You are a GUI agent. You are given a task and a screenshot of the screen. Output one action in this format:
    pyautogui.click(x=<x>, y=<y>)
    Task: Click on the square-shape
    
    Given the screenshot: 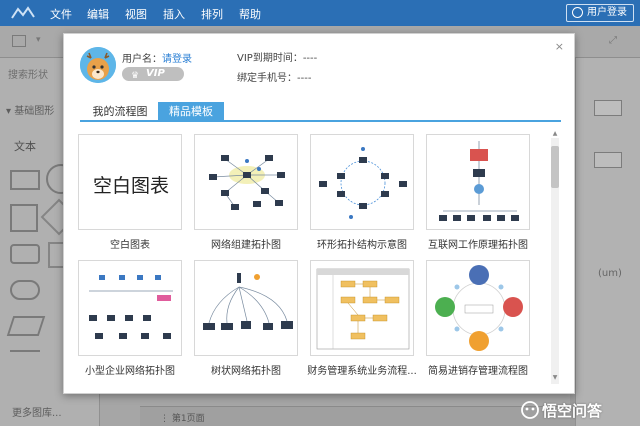 What is the action you would take?
    pyautogui.click(x=24, y=218)
    